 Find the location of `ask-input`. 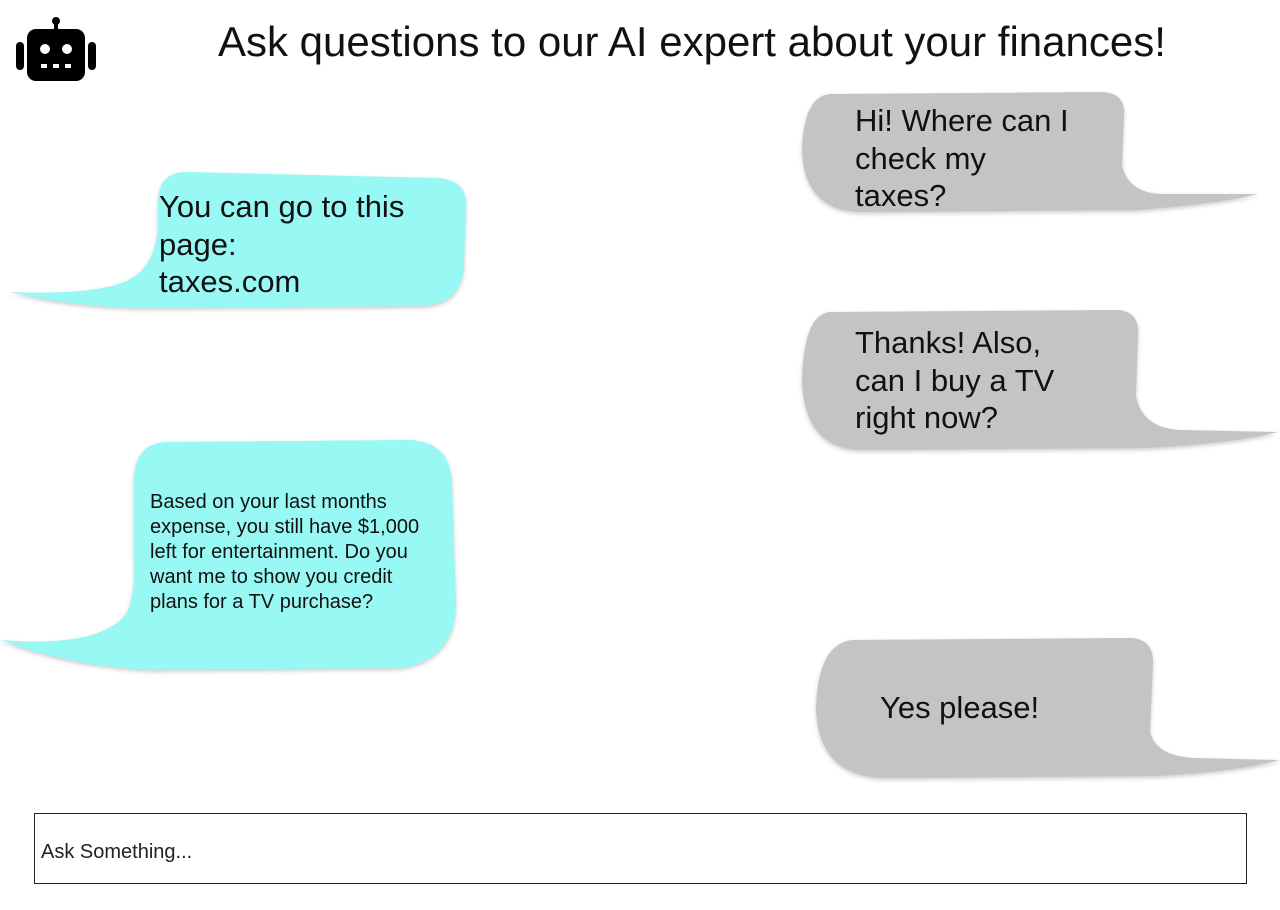

ask-input is located at coordinates (640, 848).